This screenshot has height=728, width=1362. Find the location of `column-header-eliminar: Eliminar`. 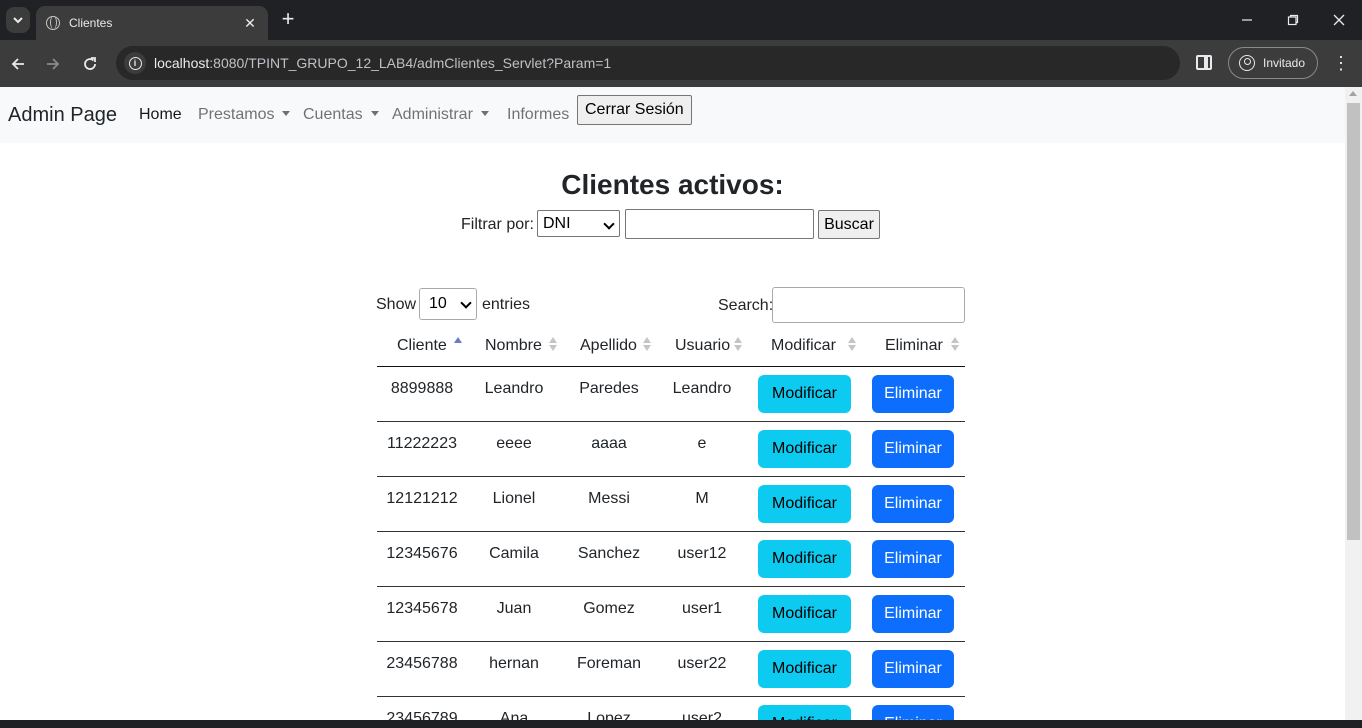

column-header-eliminar: Eliminar is located at coordinates (914, 346).